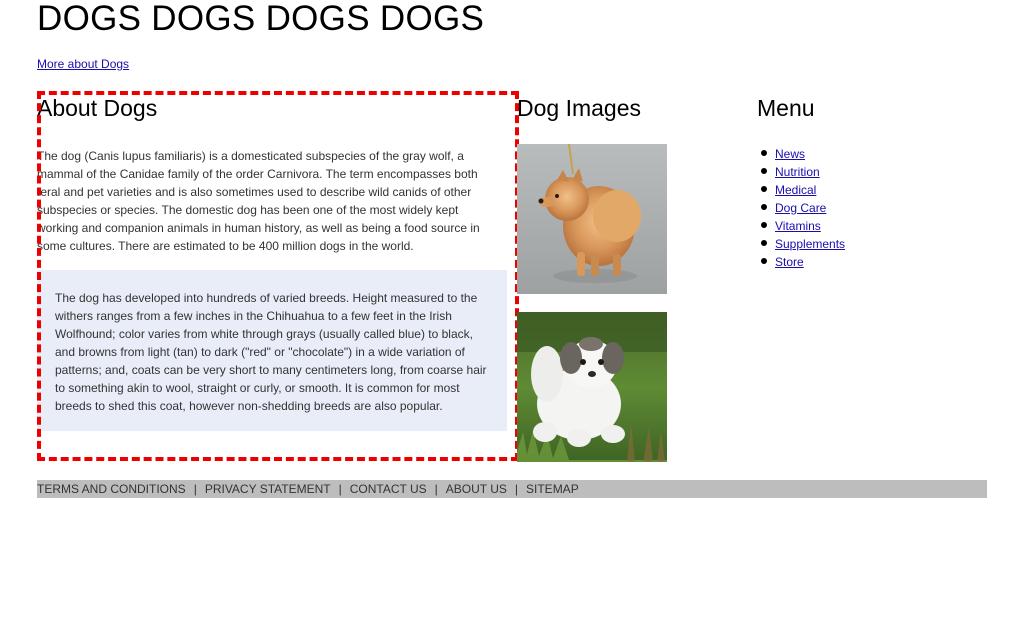 Image resolution: width=1024 pixels, height=628 pixels. Describe the element at coordinates (797, 172) in the screenshot. I see `menu-link-nutrition: Nutrition` at that location.